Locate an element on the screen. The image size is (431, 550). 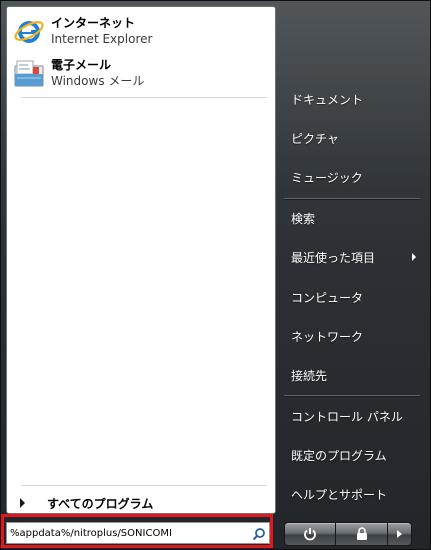
all-programs-button: すべてのプログラム is located at coordinates (141, 503).